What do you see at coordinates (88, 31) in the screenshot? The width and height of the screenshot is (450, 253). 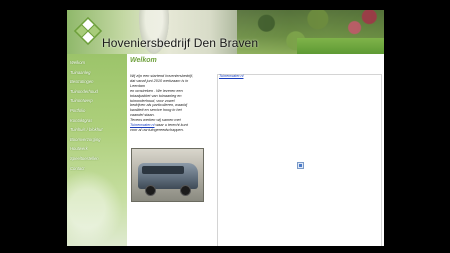 I see `diamond-leaf-logo-icon` at bounding box center [88, 31].